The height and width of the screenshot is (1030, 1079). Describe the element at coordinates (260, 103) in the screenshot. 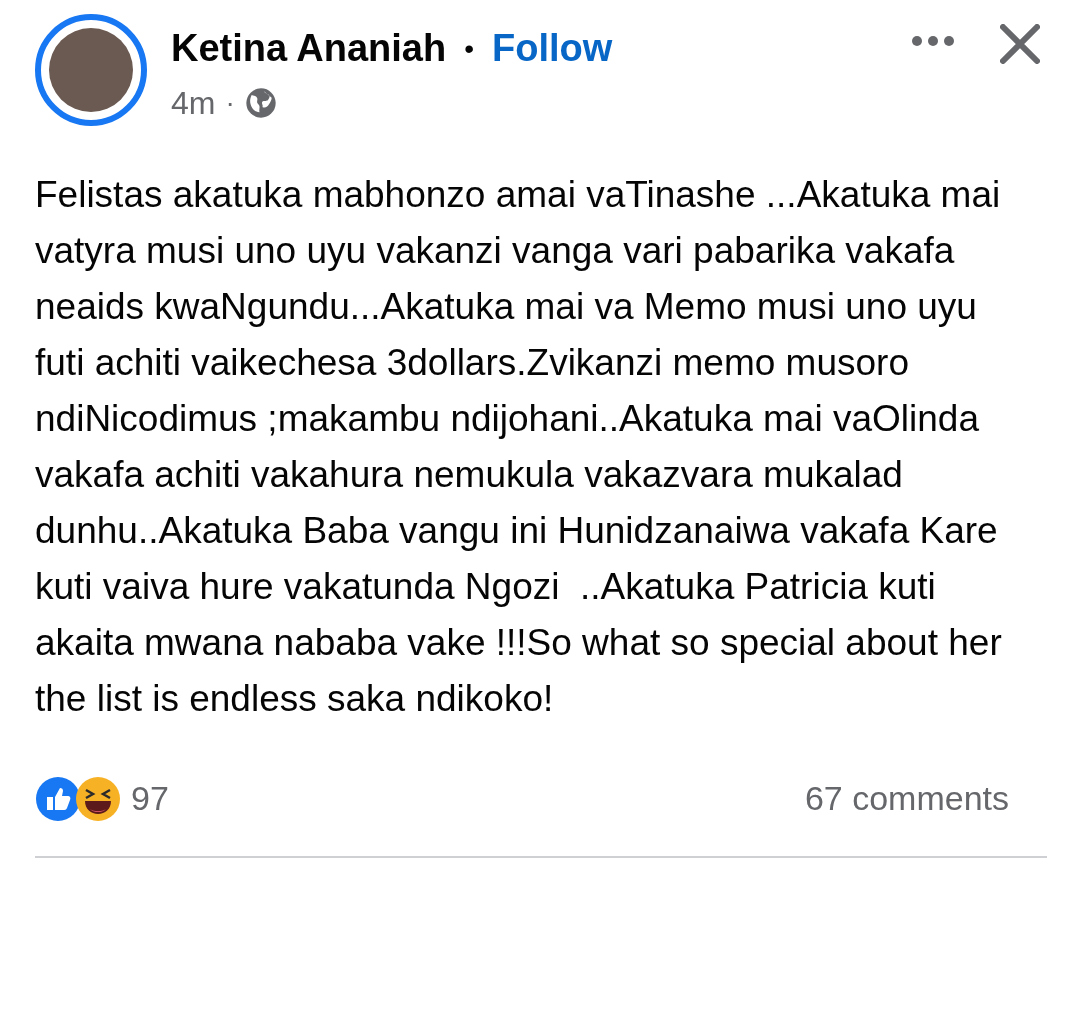

I see `globe-icon` at that location.